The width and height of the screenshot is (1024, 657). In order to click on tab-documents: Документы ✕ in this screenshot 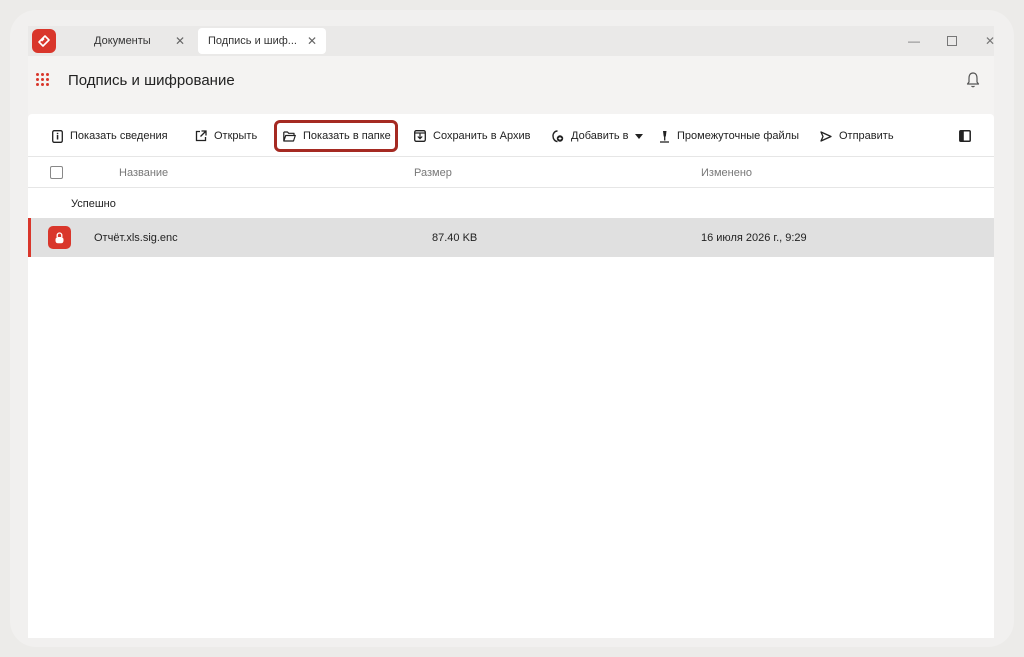, I will do `click(137, 41)`.